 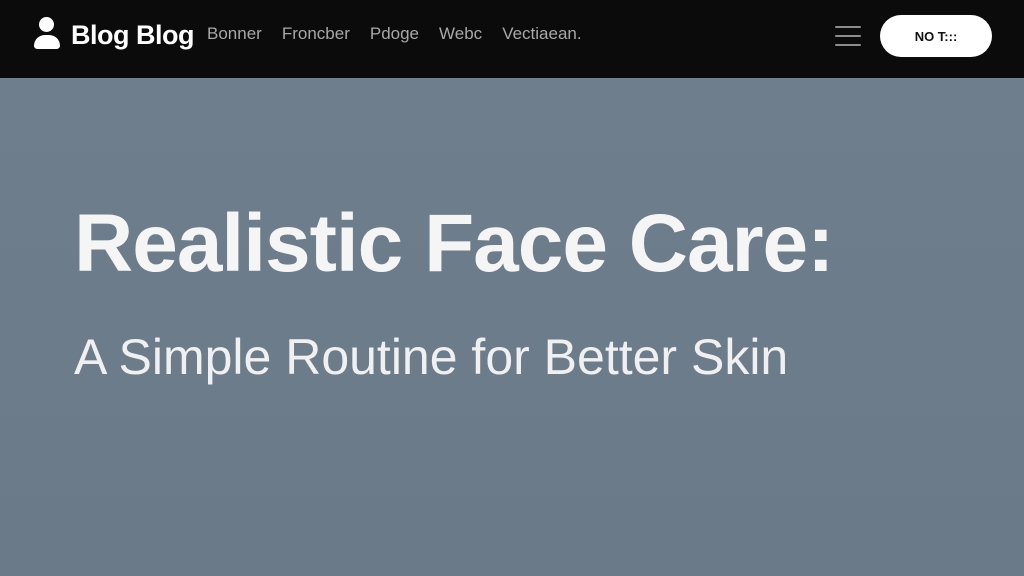 What do you see at coordinates (234, 34) in the screenshot?
I see `nav-link-1: Bonner` at bounding box center [234, 34].